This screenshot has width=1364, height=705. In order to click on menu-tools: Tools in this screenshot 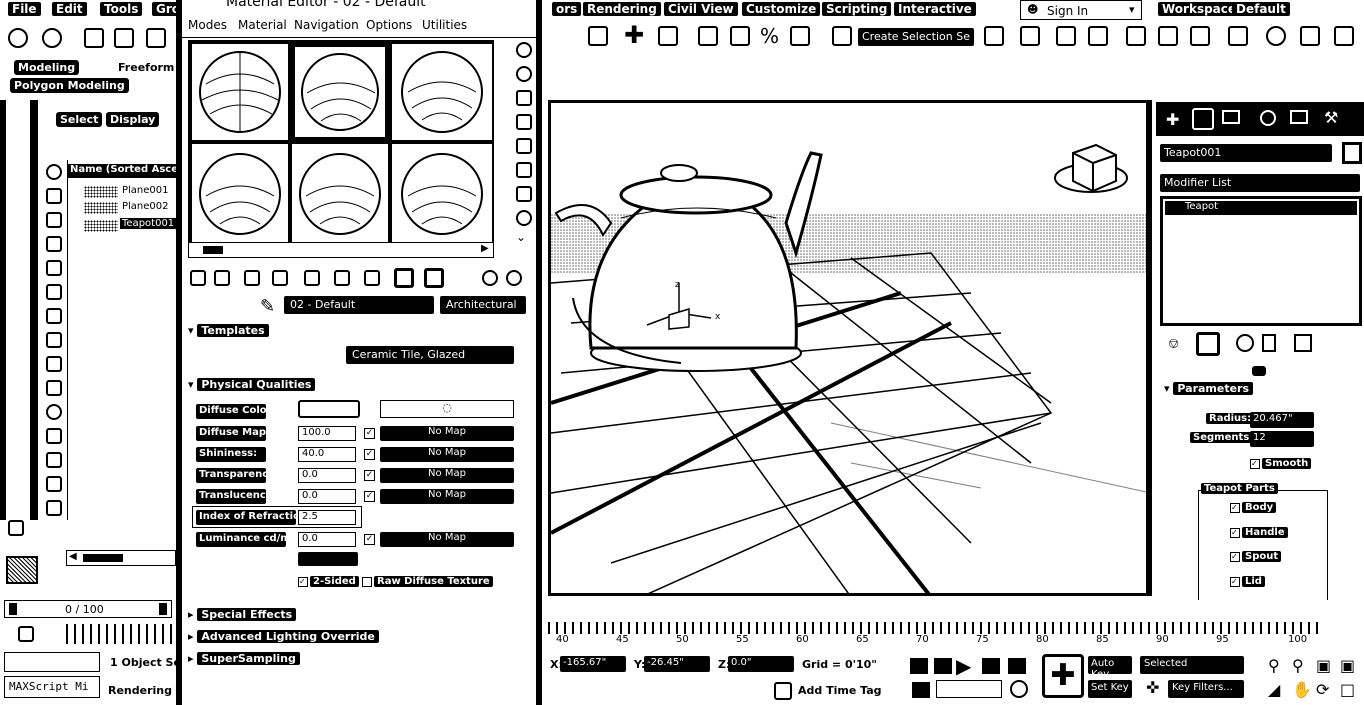, I will do `click(121, 9)`.